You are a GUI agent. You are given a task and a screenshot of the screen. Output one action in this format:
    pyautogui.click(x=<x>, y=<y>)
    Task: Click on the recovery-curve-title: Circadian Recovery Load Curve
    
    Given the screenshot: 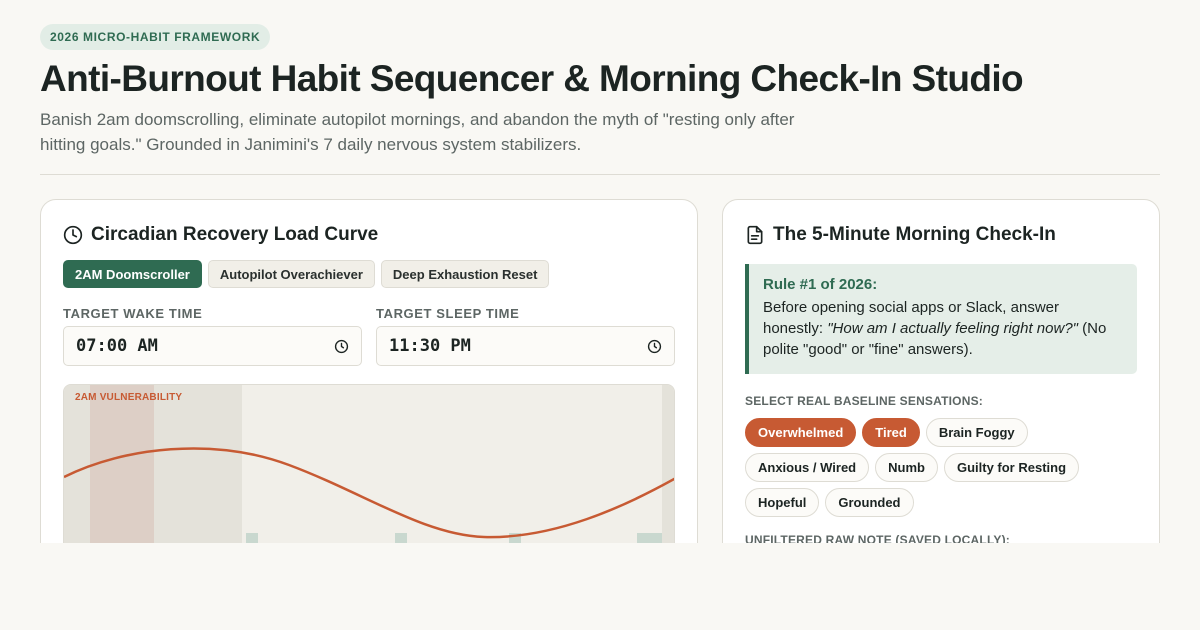 What is the action you would take?
    pyautogui.click(x=235, y=234)
    